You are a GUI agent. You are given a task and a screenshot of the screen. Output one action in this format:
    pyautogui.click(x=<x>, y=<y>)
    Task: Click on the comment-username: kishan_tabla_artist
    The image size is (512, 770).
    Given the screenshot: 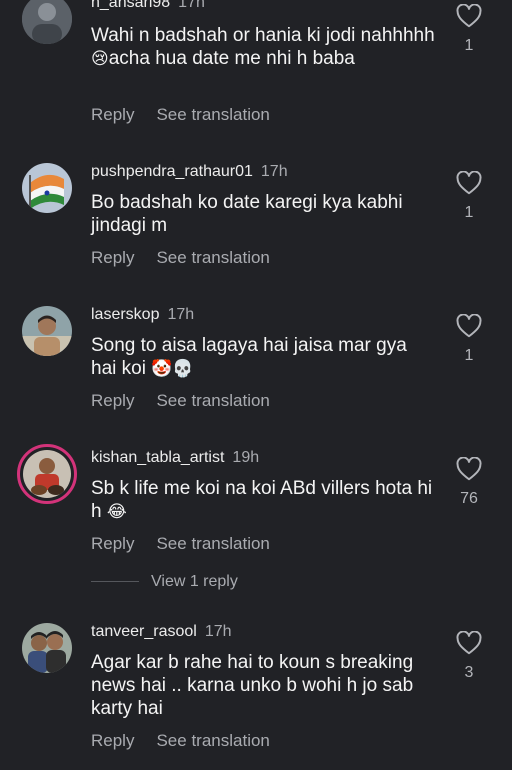 What is the action you would take?
    pyautogui.click(x=157, y=457)
    